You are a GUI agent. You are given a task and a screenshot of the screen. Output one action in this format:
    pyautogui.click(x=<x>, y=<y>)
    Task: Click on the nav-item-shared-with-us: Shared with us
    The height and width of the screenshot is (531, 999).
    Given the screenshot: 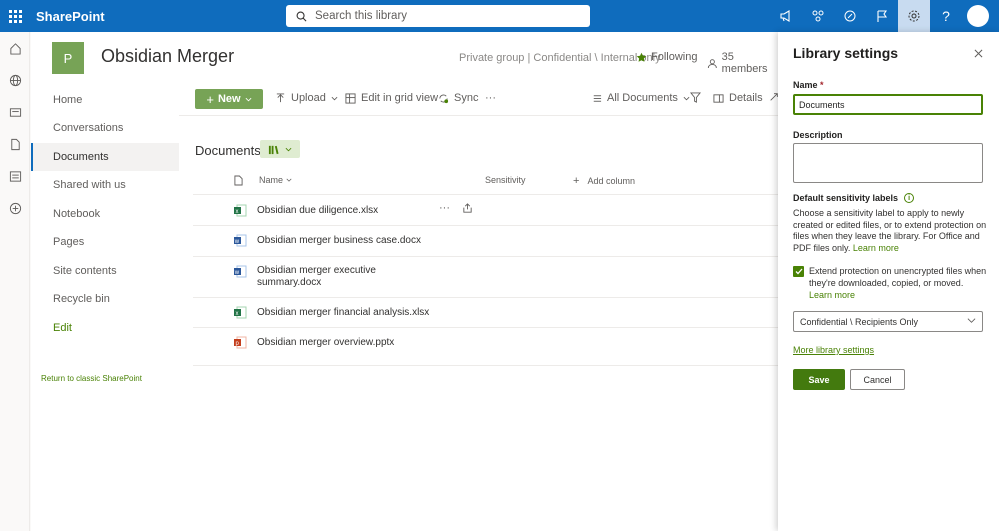 What is the action you would take?
    pyautogui.click(x=105, y=185)
    